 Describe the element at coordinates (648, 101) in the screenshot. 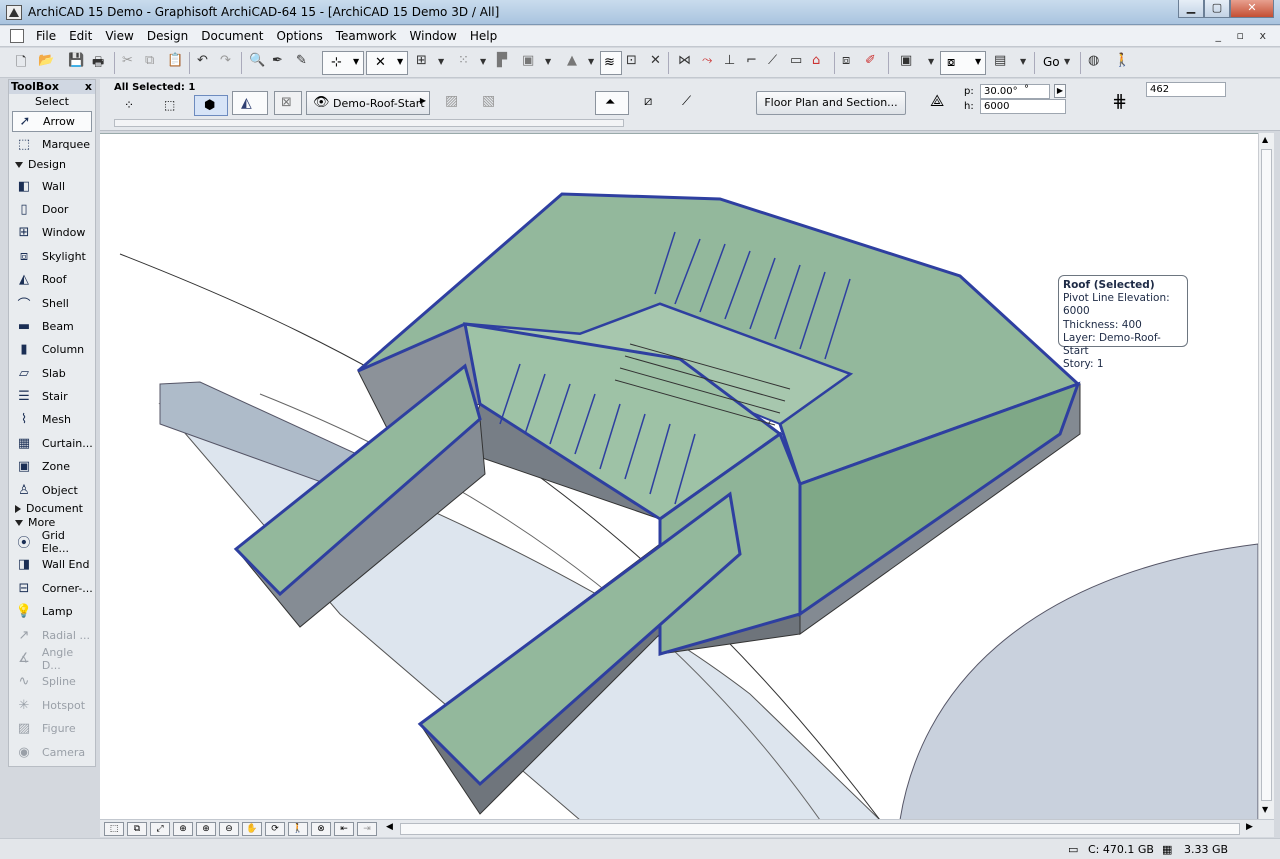

I see `pivot-line-icon: ⧄` at that location.